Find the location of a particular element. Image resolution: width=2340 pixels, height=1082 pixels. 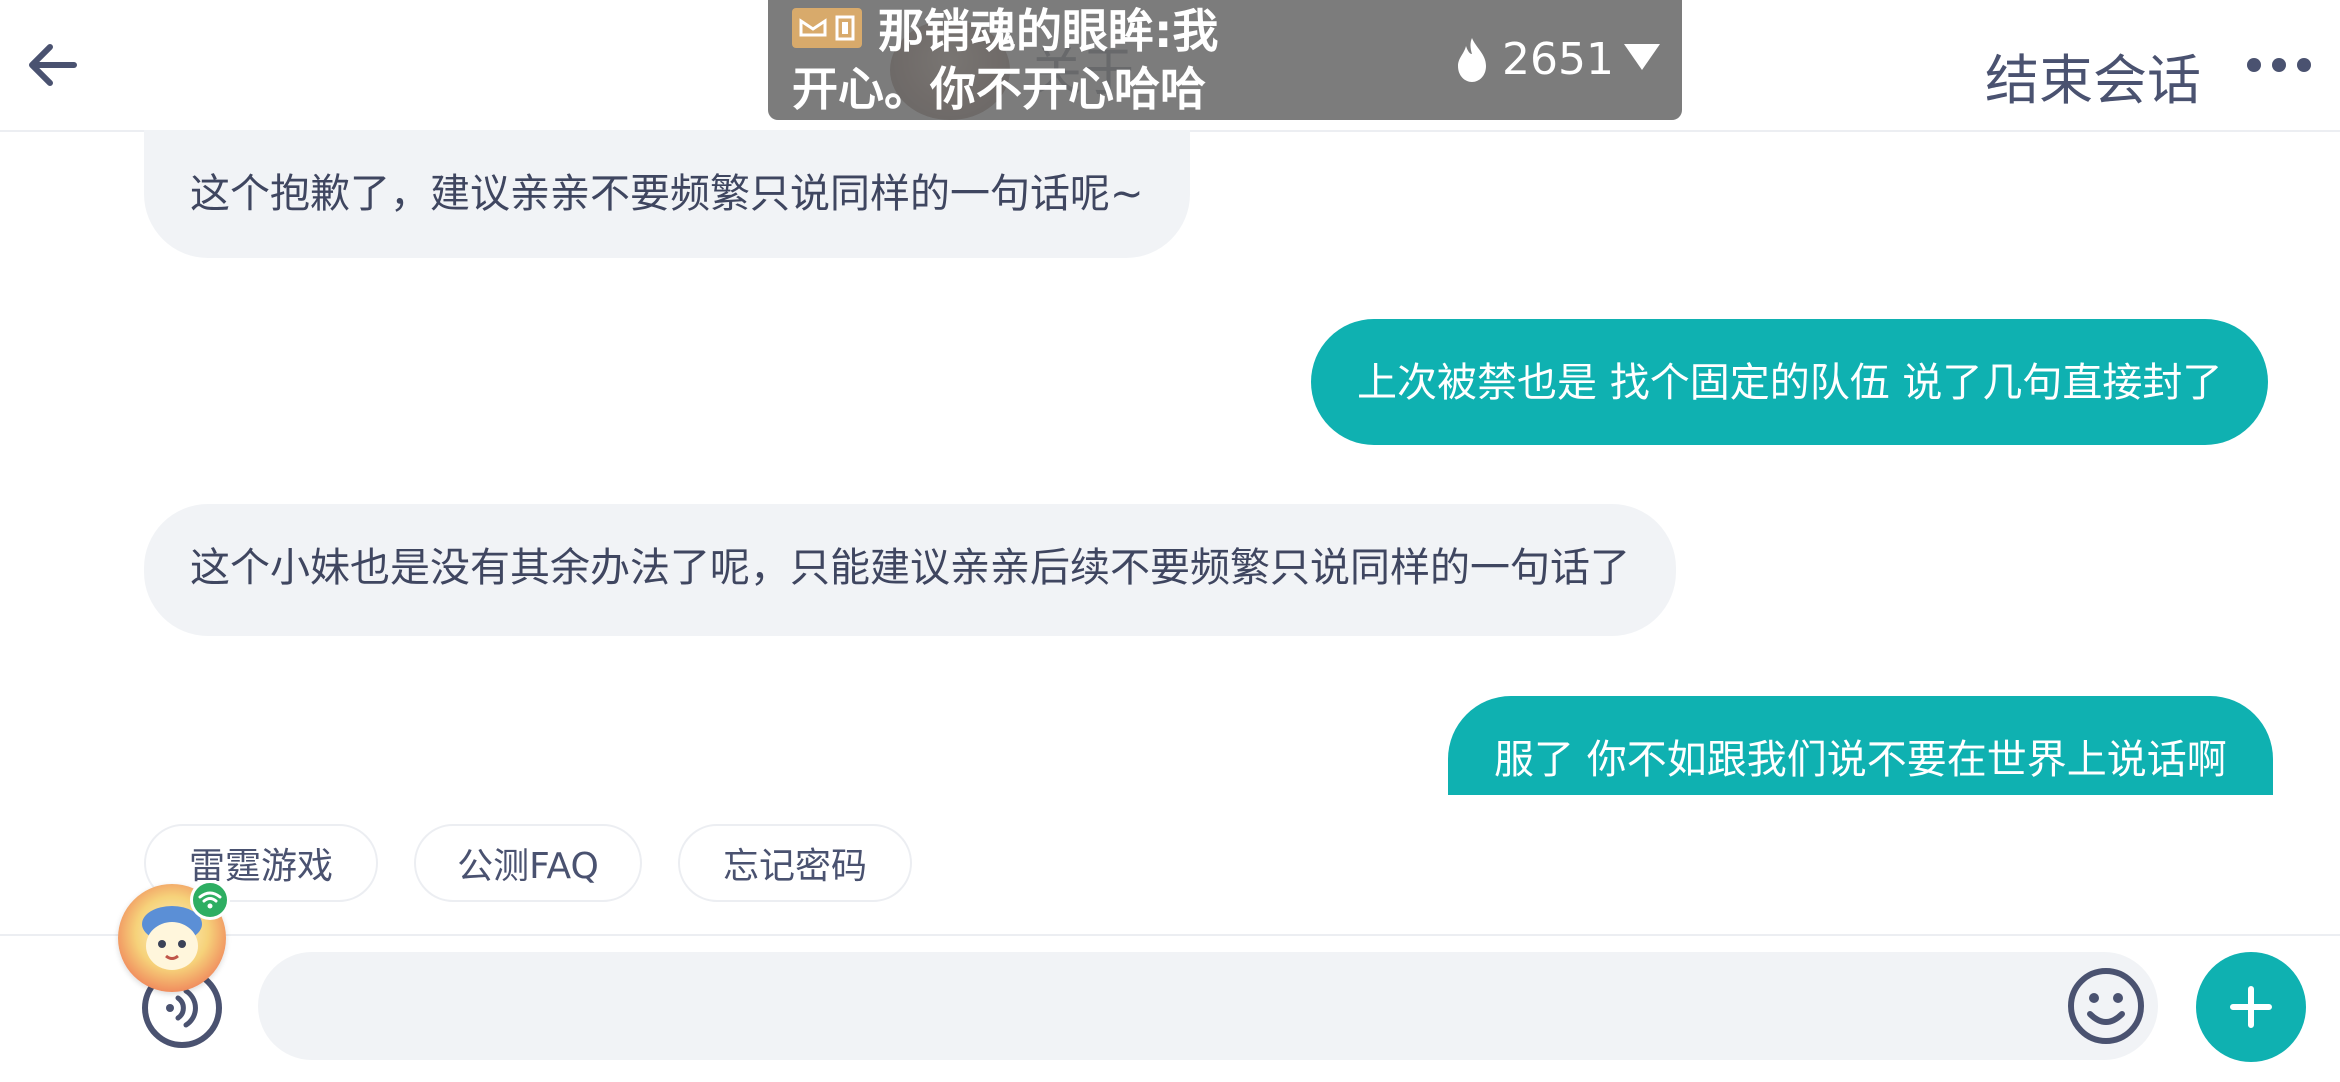

quick-reply-chip: 忘记密码 is located at coordinates (795, 863).